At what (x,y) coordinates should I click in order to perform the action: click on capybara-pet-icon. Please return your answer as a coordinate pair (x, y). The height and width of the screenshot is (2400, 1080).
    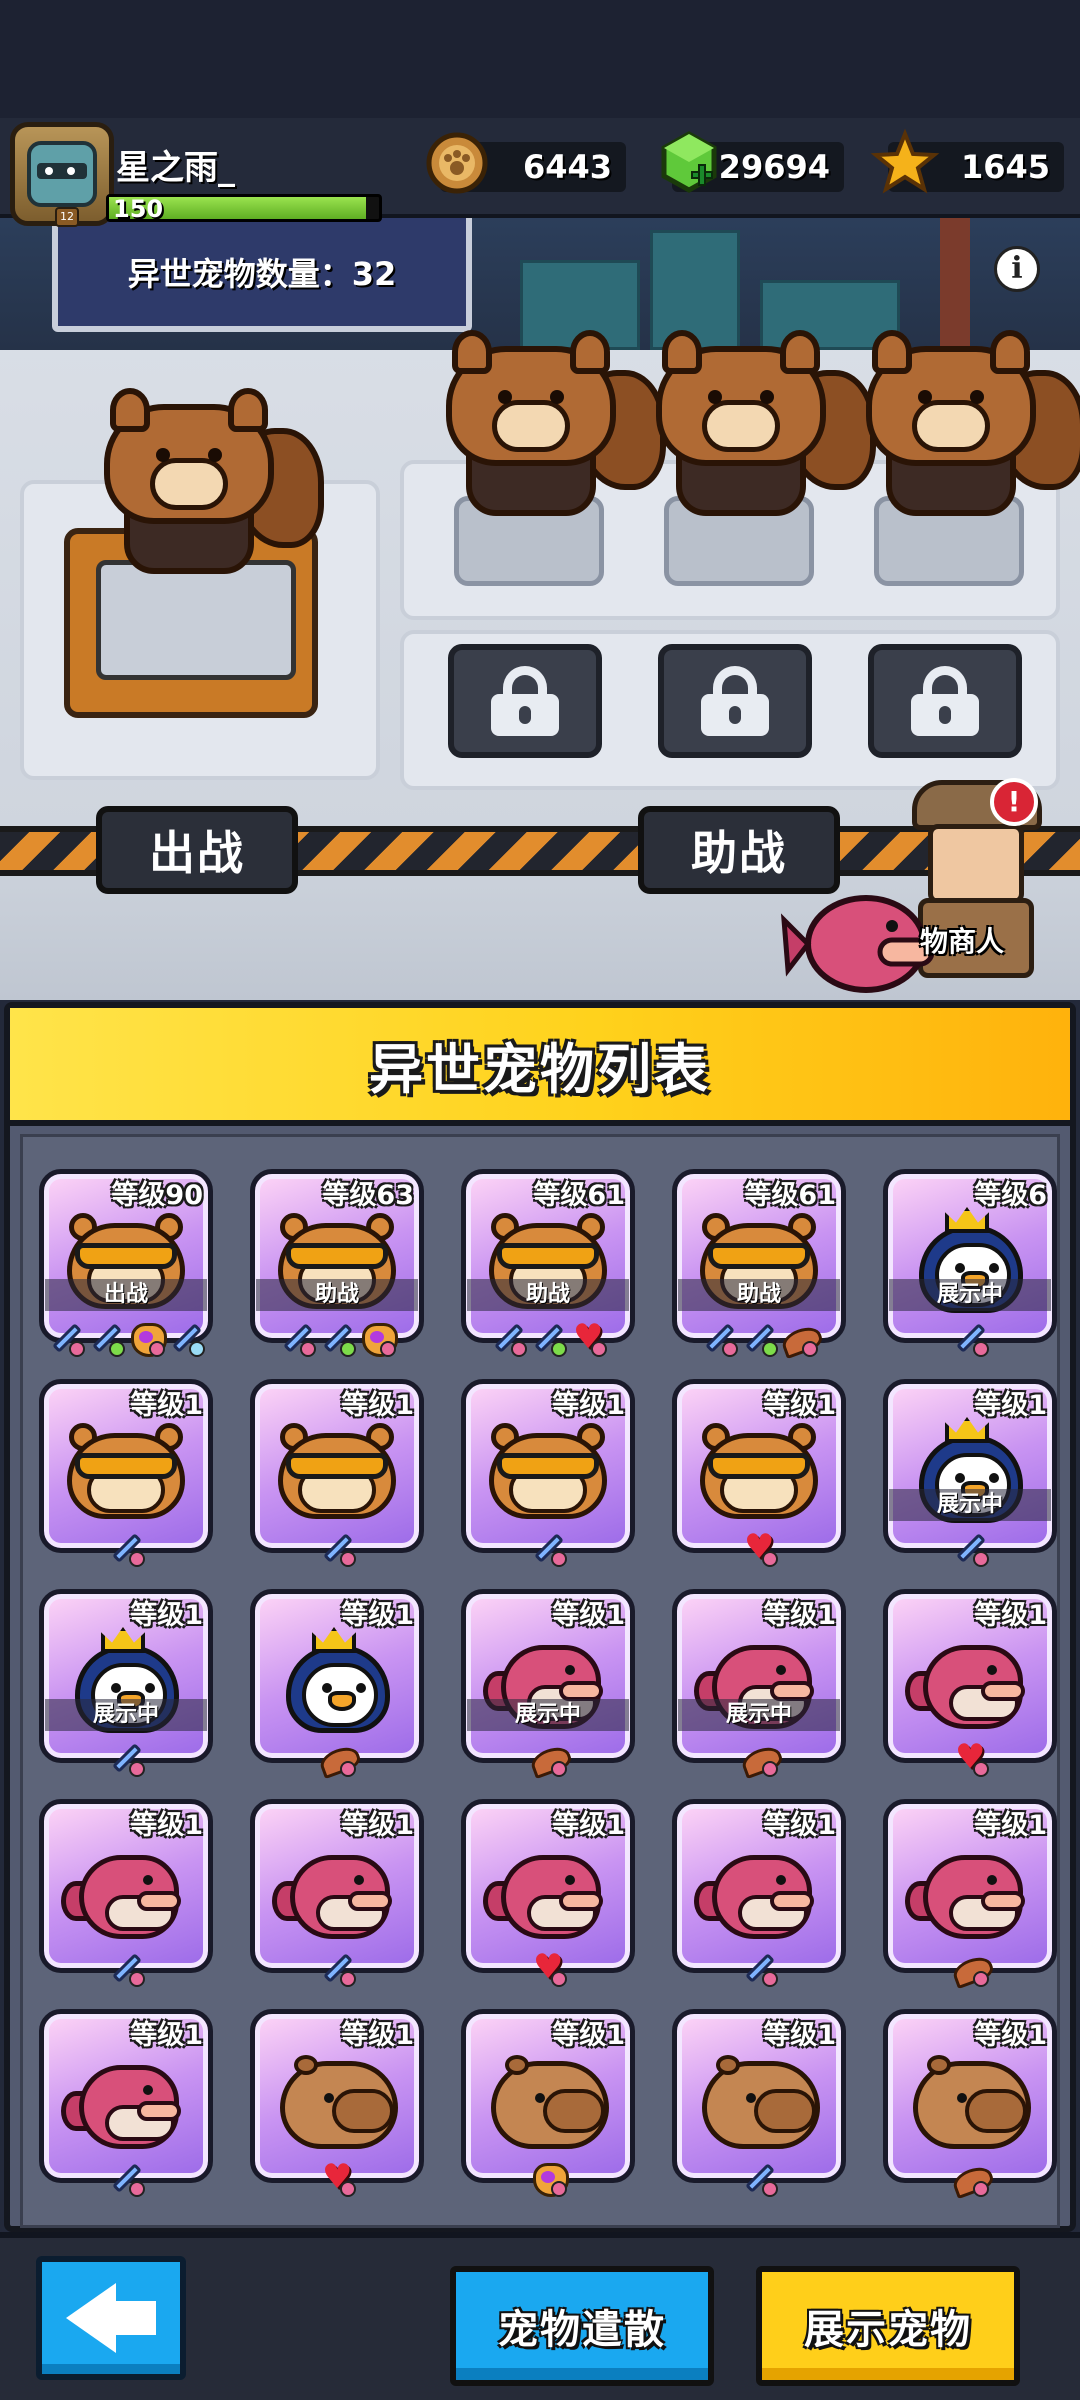
    Looking at the image, I should click on (759, 2098).